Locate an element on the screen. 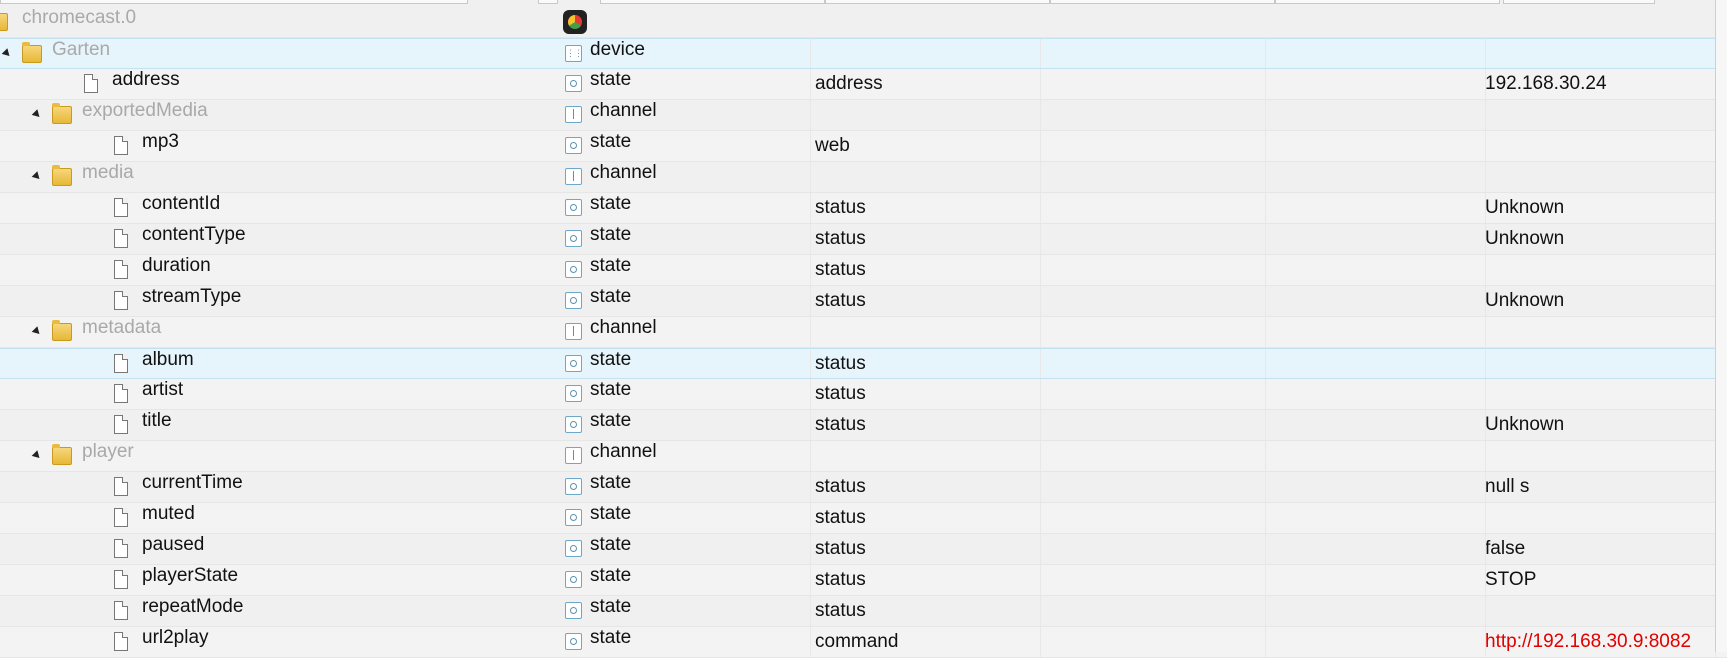 The height and width of the screenshot is (658, 1727). tree-row: playerState state status STOP is located at coordinates (863, 580).